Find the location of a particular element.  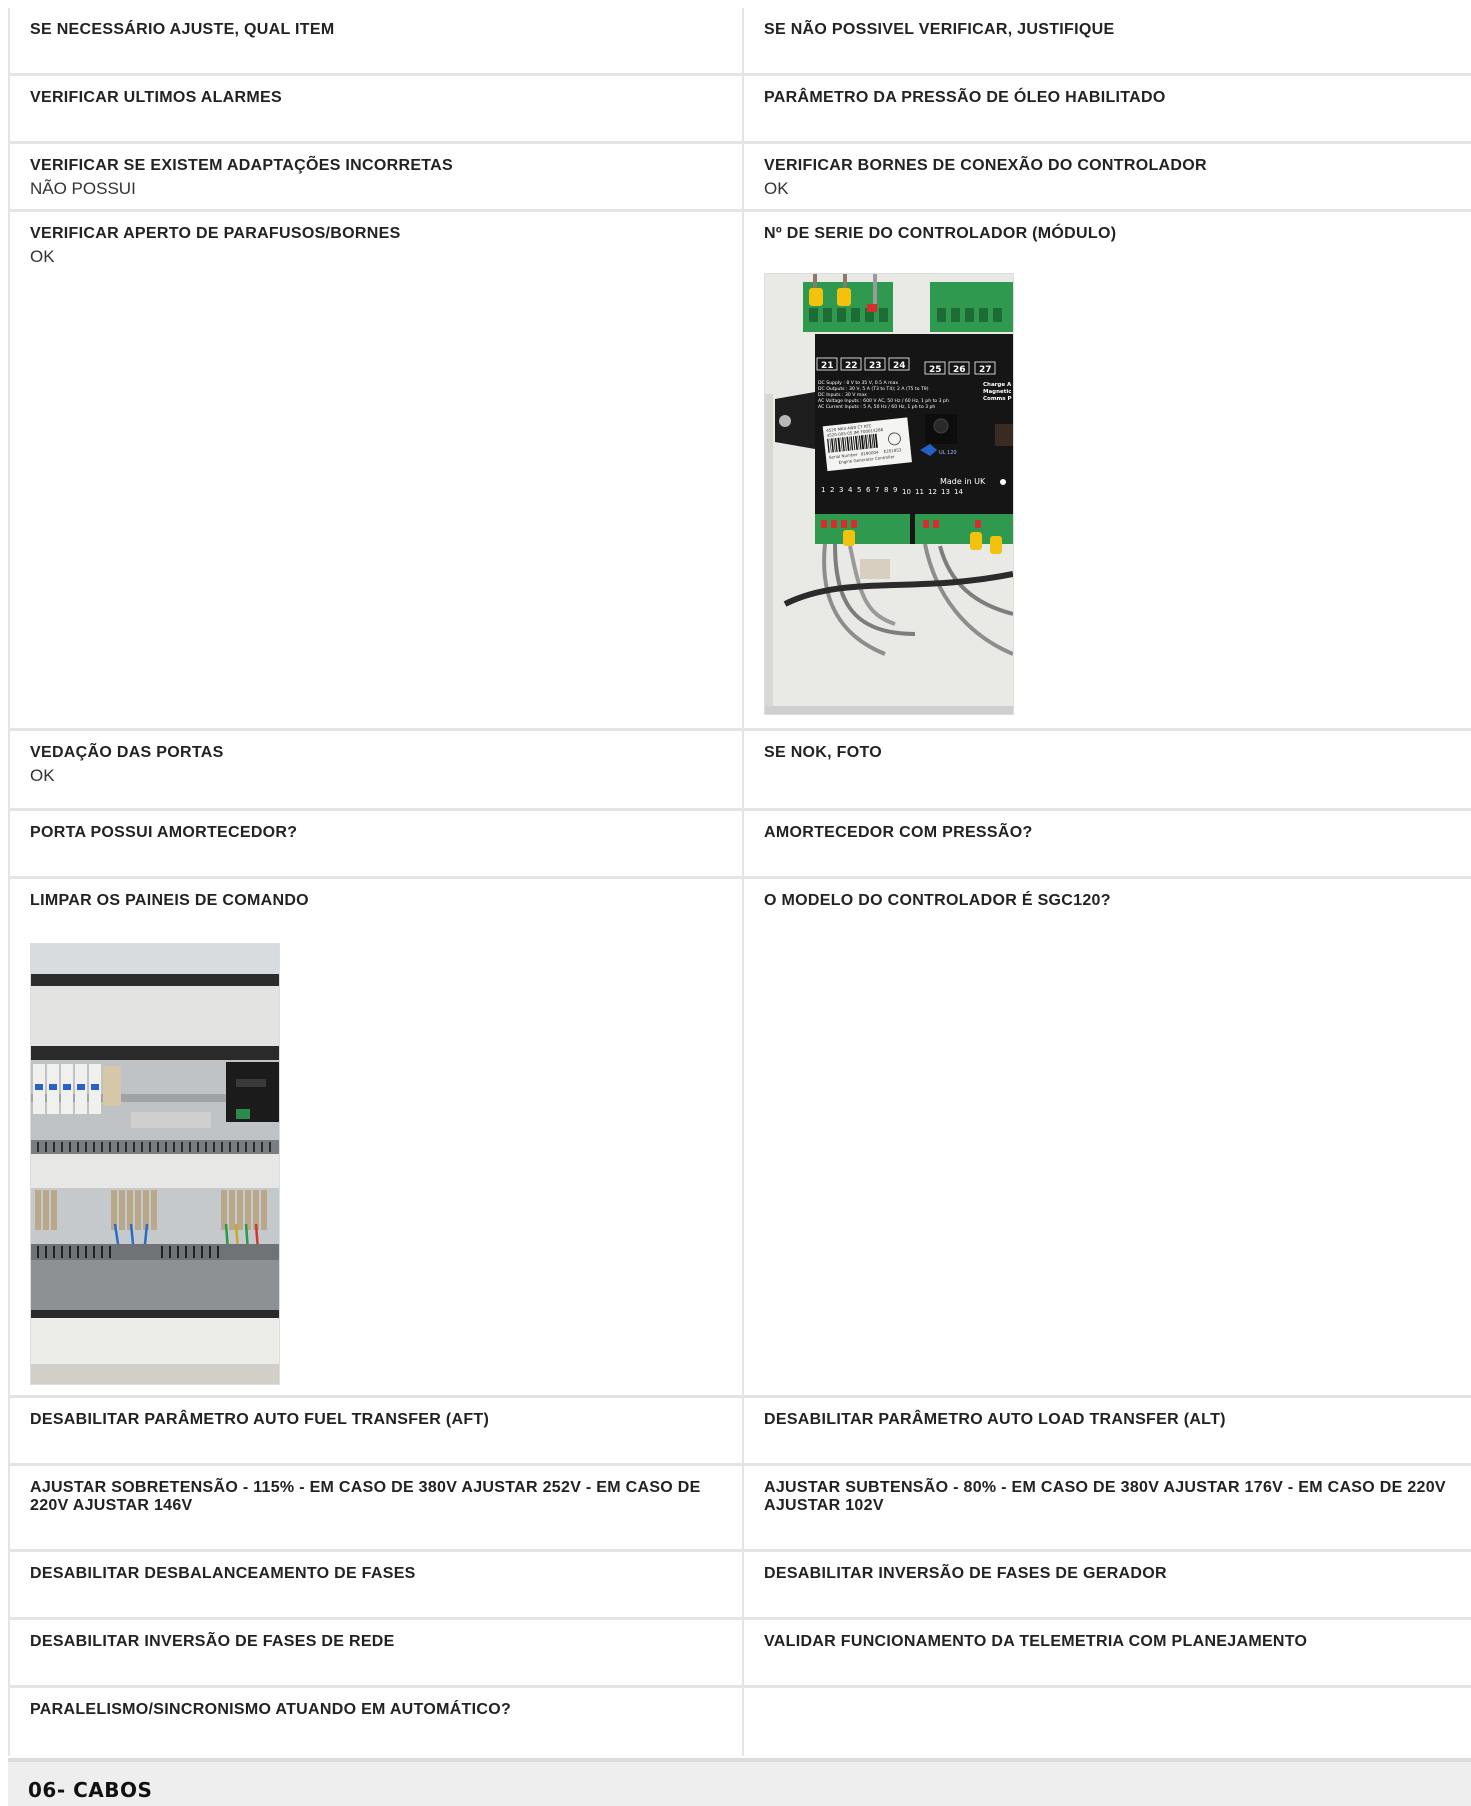

section-title: 06- CABOS is located at coordinates (90, 1790).